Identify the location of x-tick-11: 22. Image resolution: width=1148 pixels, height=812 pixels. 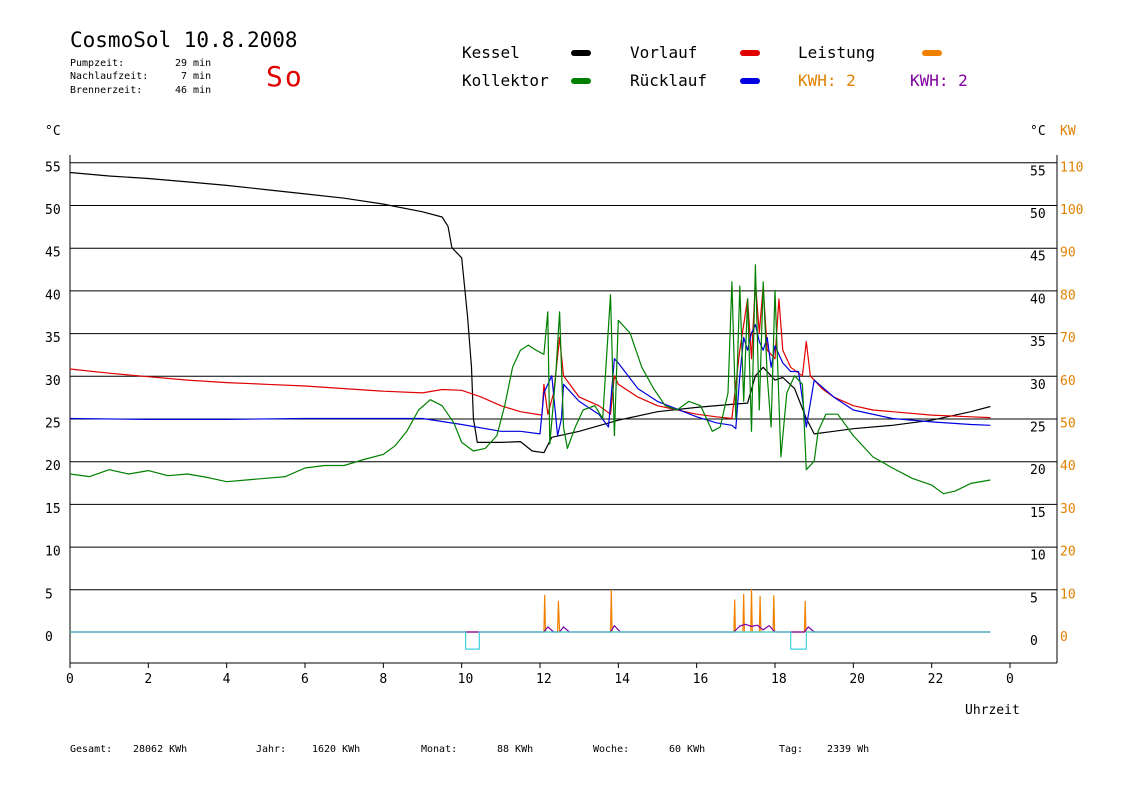
(936, 679).